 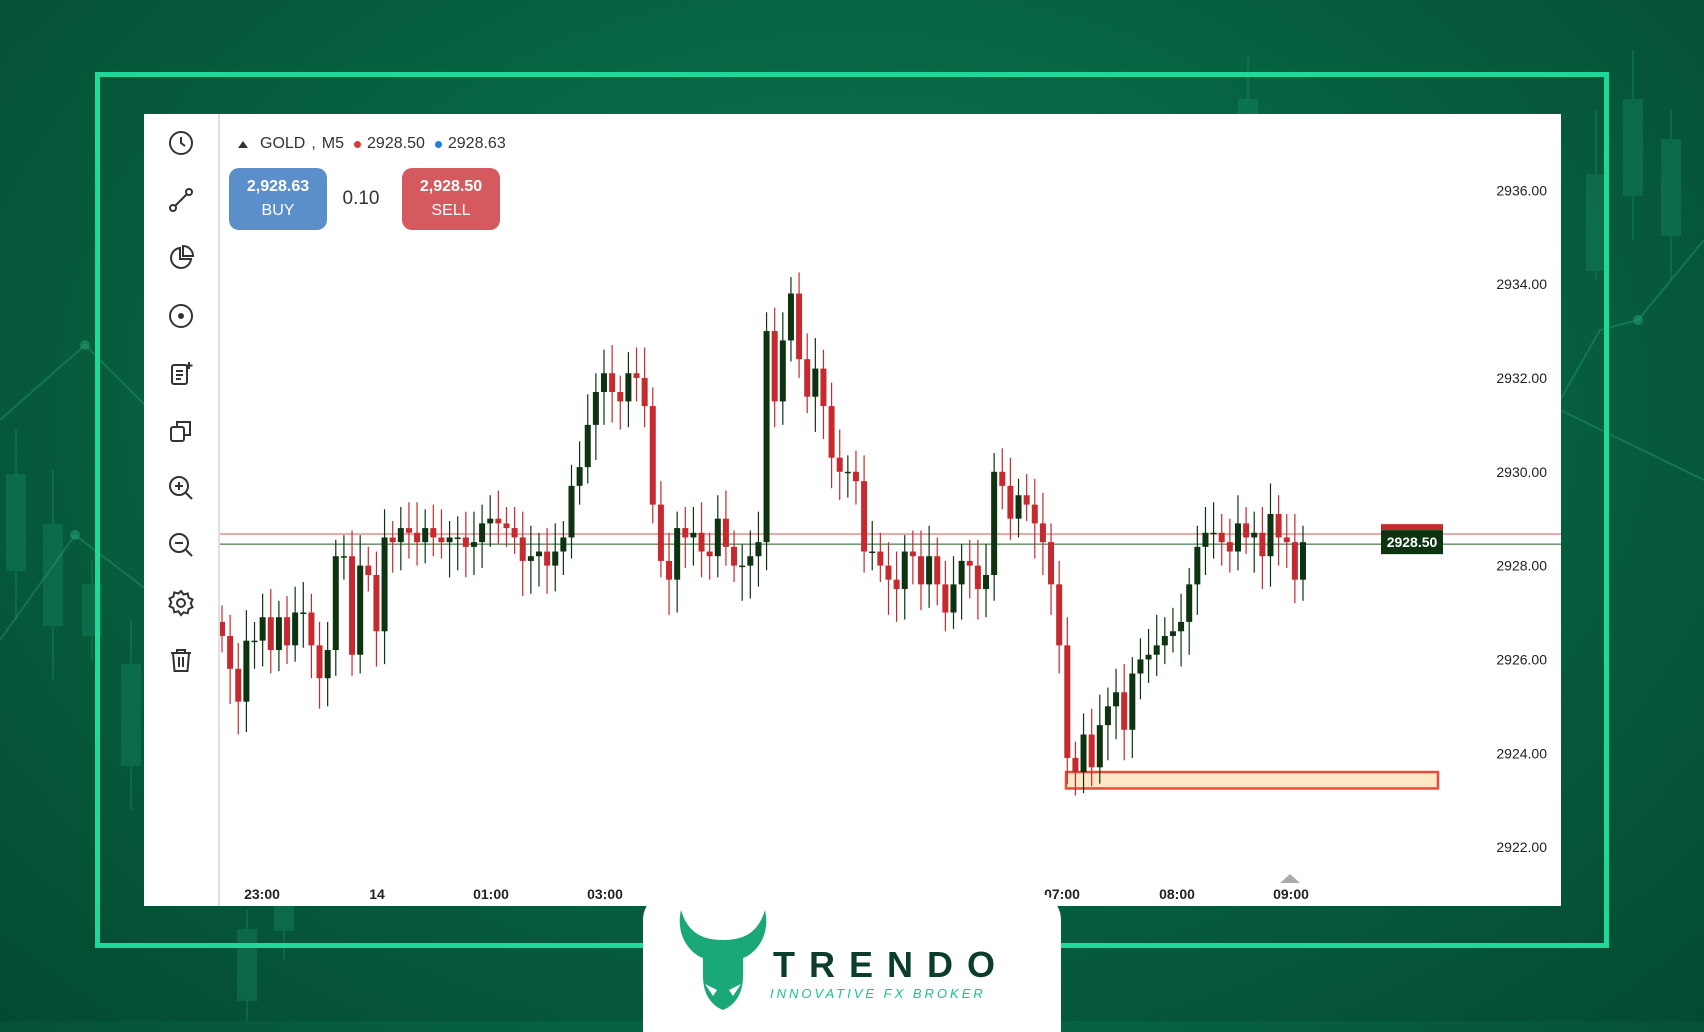 I want to click on support-zone, so click(x=1252, y=780).